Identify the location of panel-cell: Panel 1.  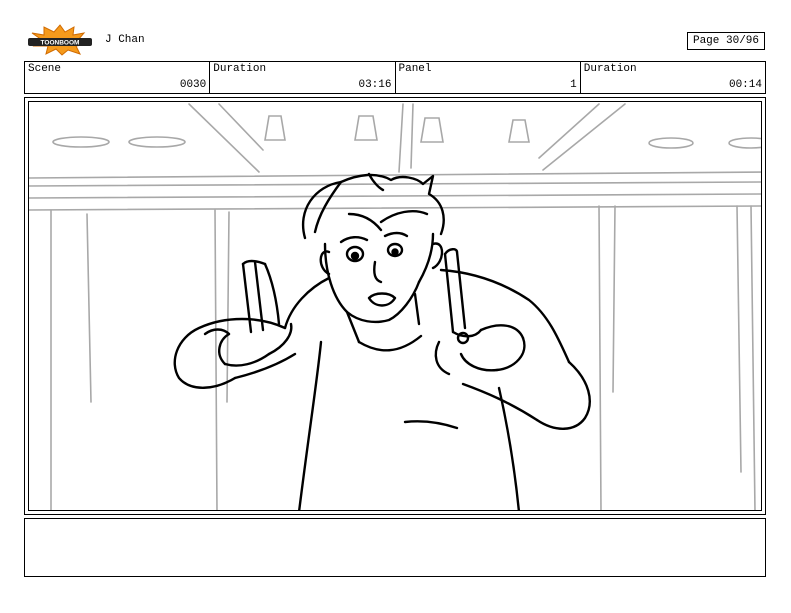
(488, 77).